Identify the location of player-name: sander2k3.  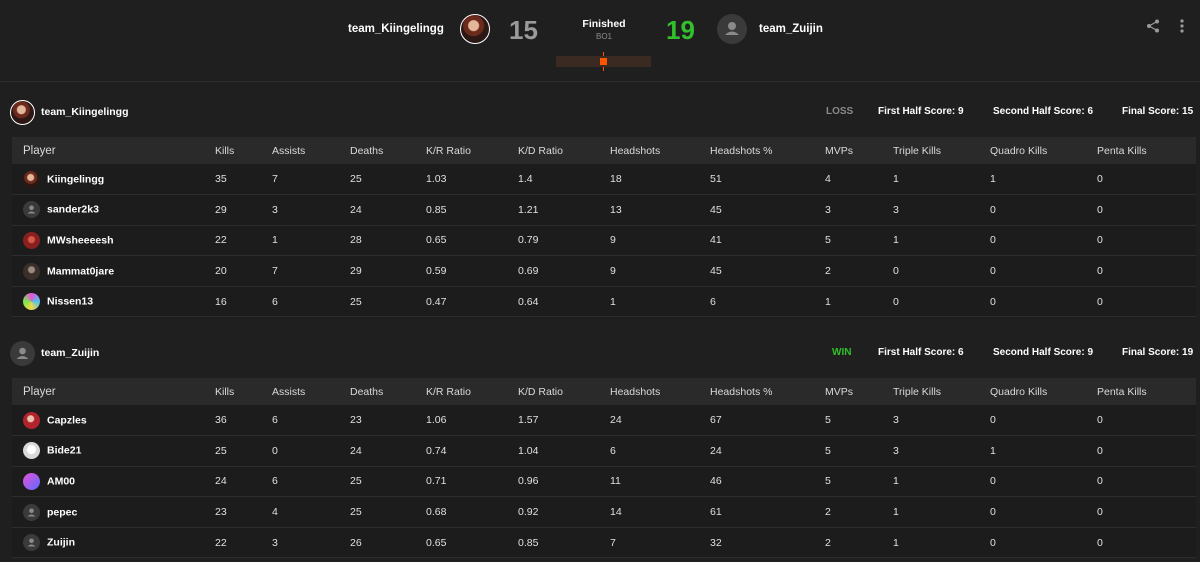
(73, 210).